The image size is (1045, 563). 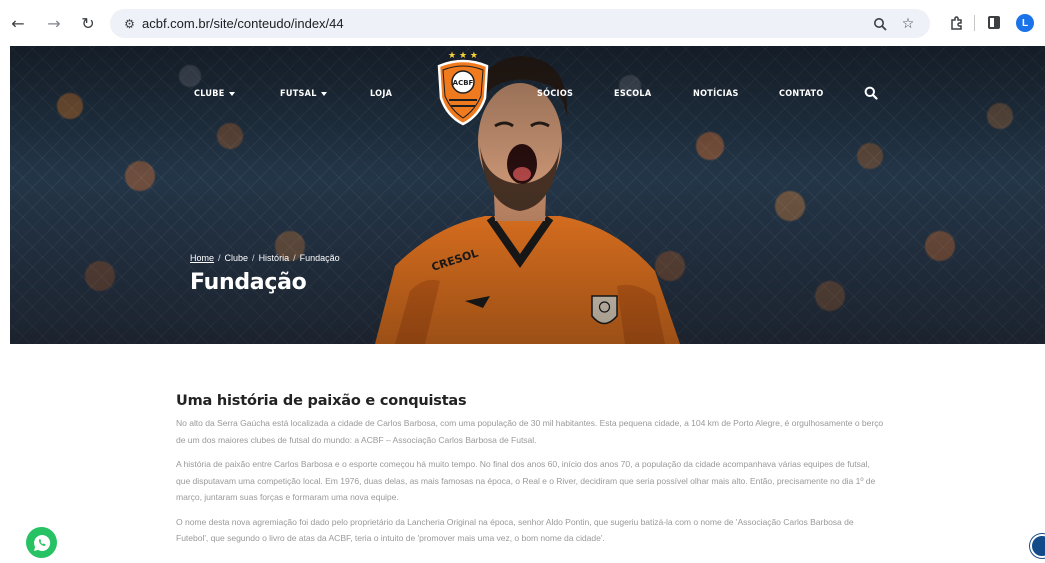 What do you see at coordinates (202, 258) in the screenshot?
I see `breadcrumb-home-link: Home` at bounding box center [202, 258].